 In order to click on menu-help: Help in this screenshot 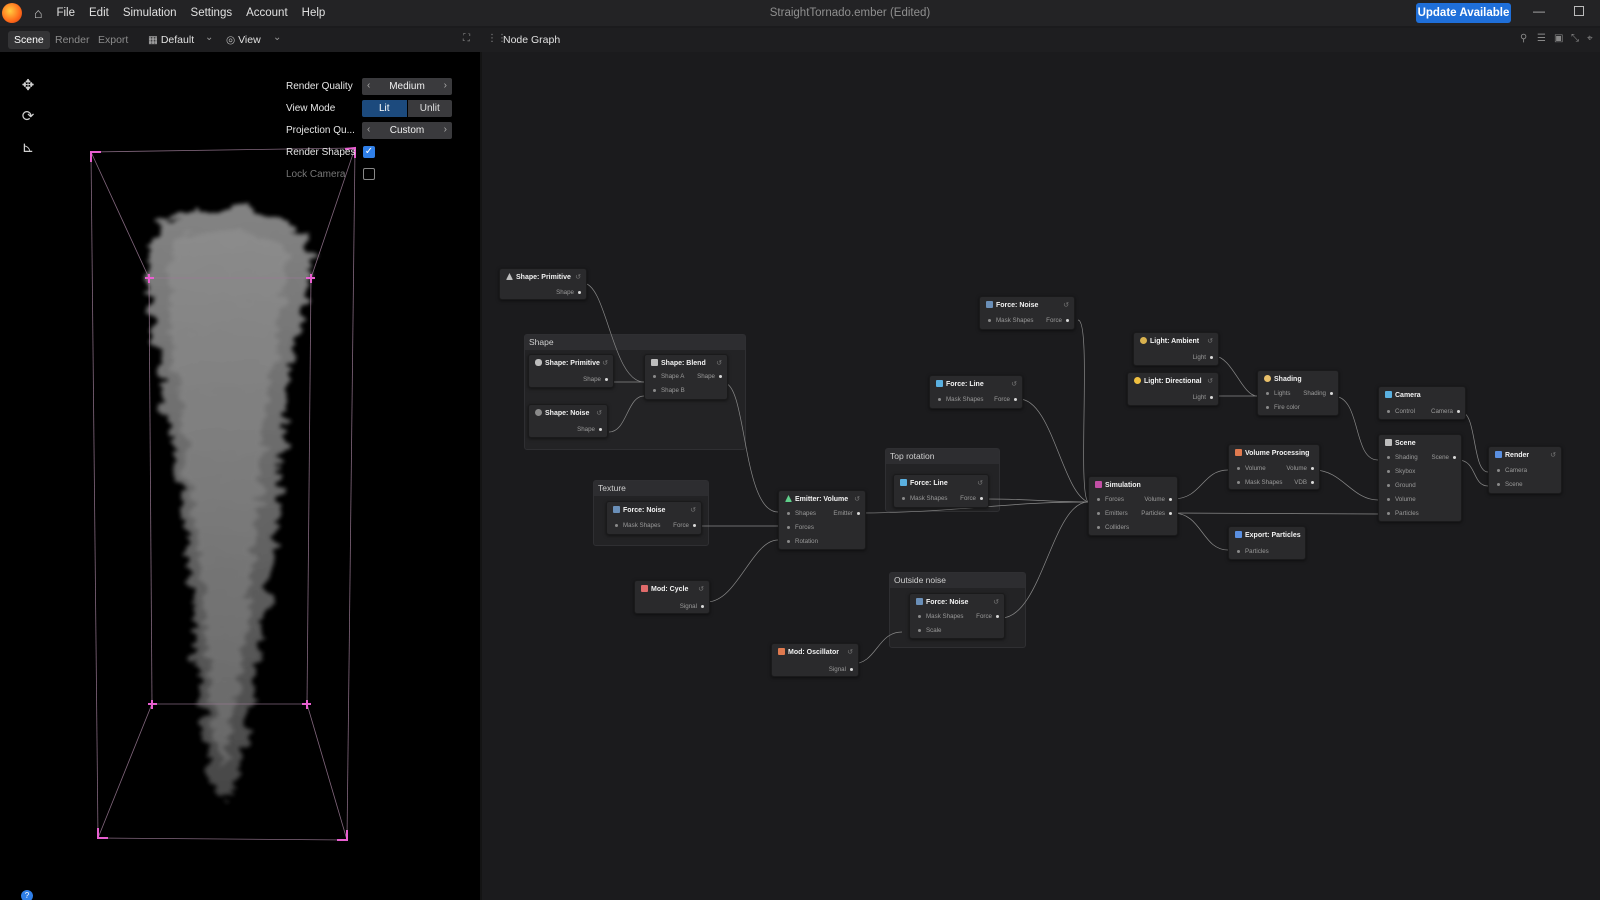, I will do `click(314, 13)`.